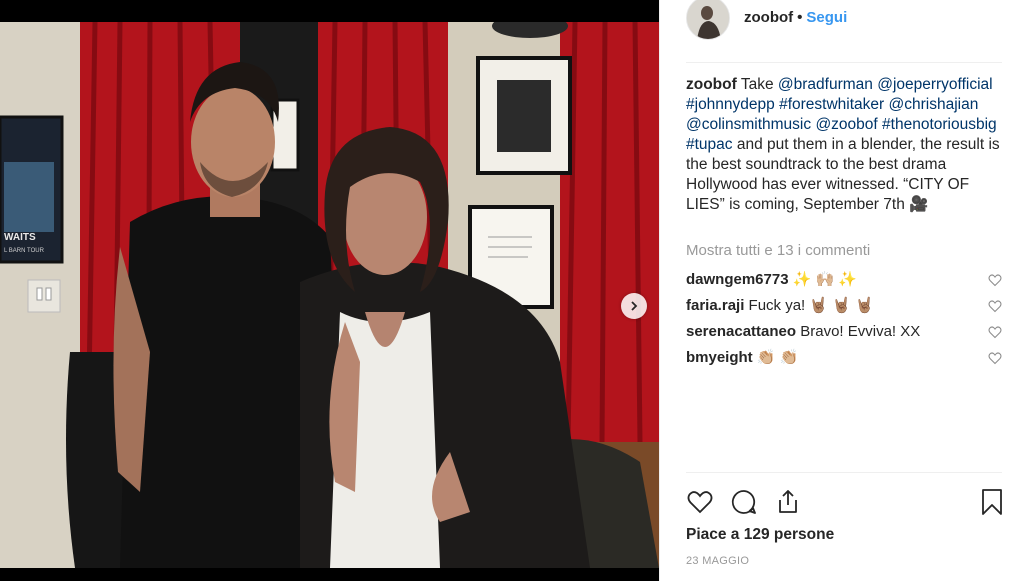 The width and height of the screenshot is (1024, 581). Describe the element at coordinates (934, 104) in the screenshot. I see `caption-tag-link: @chrishajian` at that location.